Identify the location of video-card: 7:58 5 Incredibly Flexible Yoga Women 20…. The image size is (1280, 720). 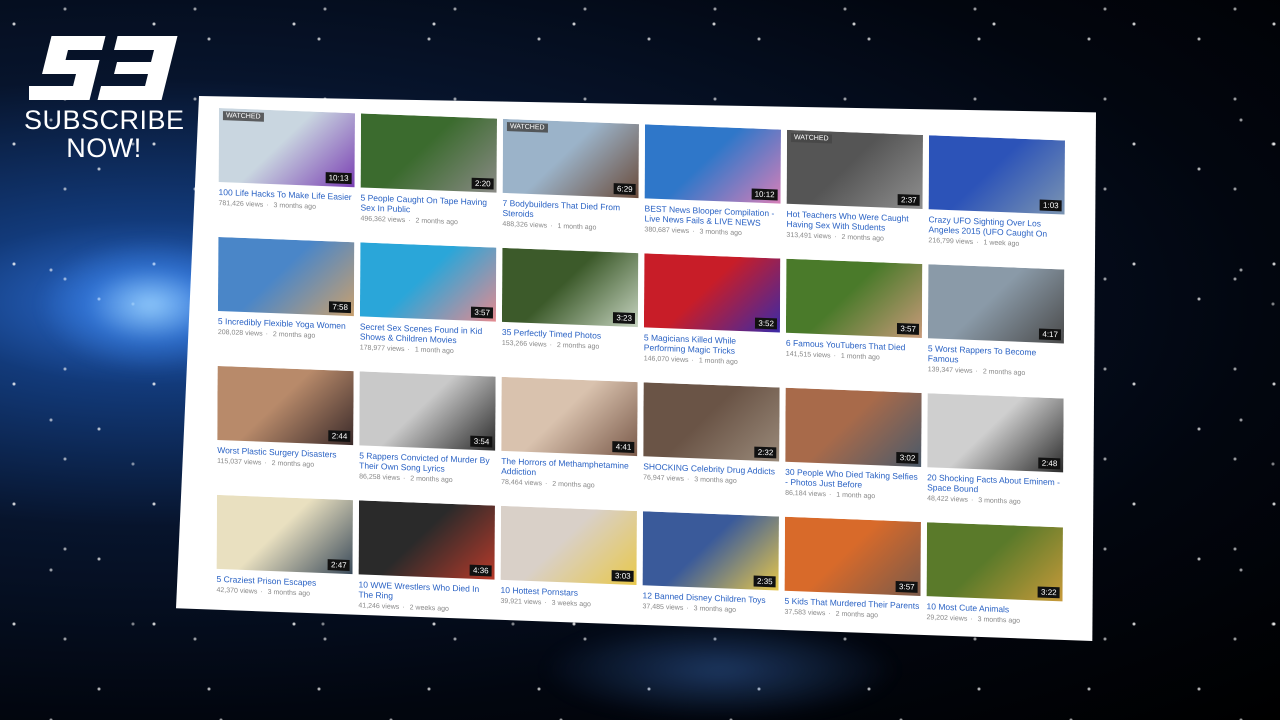
(286, 300).